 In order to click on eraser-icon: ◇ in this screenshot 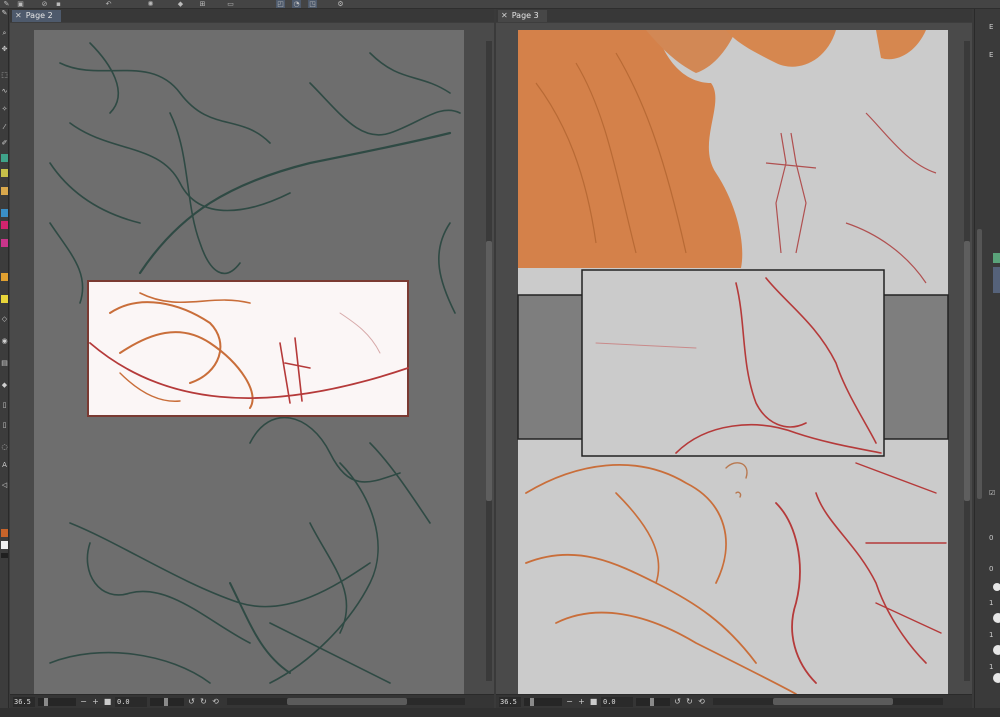, I will do `click(4, 319)`.